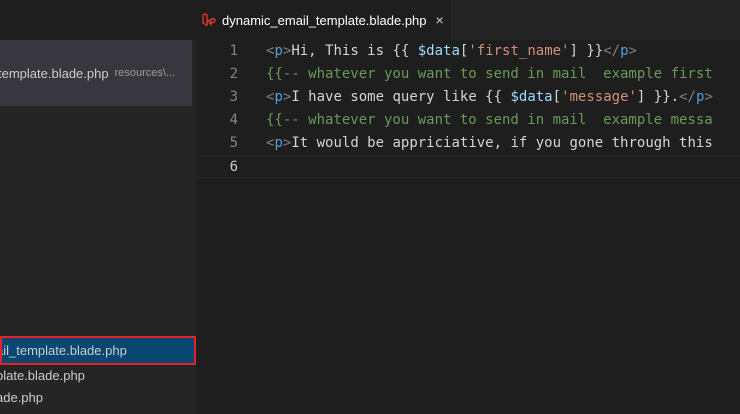  Describe the element at coordinates (599, 97) in the screenshot. I see `code-token: 'message'` at that location.